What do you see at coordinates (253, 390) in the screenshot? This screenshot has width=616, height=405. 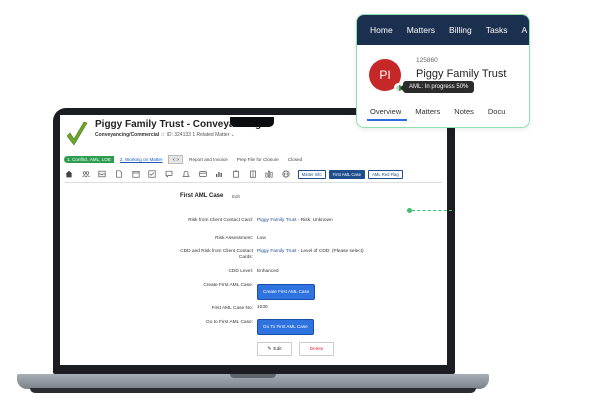 I see `laptop-base-edge` at bounding box center [253, 390].